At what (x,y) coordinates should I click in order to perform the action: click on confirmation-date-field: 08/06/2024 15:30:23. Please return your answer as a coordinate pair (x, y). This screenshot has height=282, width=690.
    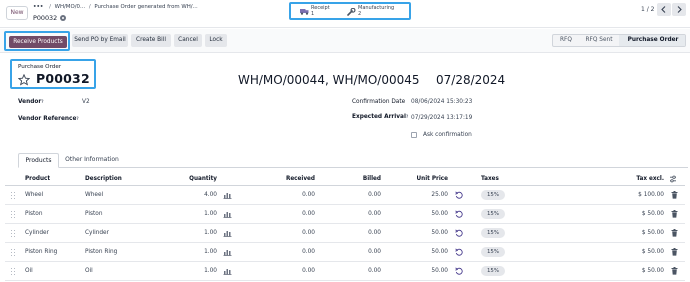
    Looking at the image, I should click on (441, 102).